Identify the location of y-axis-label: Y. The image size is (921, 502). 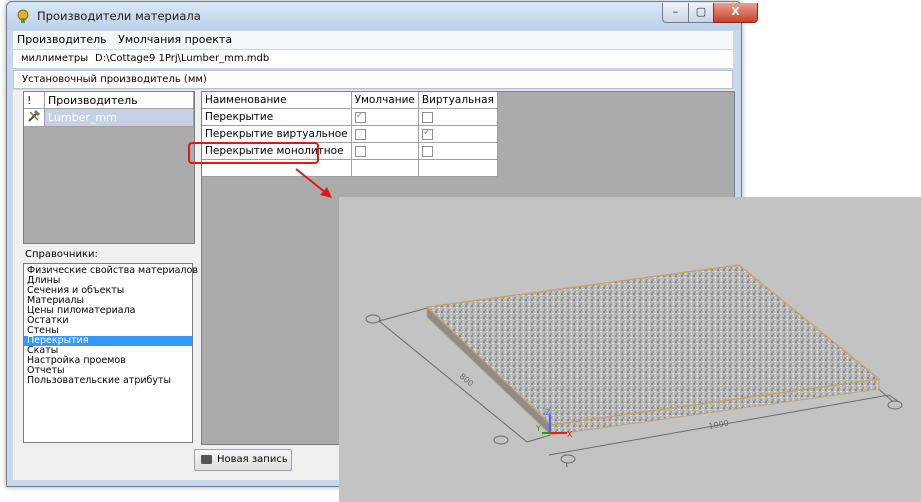
(538, 428).